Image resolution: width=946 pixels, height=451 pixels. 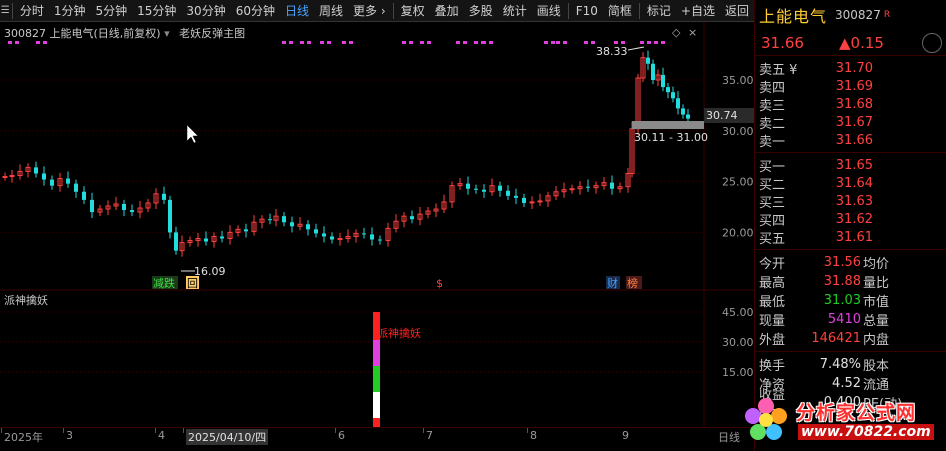 I want to click on book-row: 买五 31.61, so click(x=850, y=237).